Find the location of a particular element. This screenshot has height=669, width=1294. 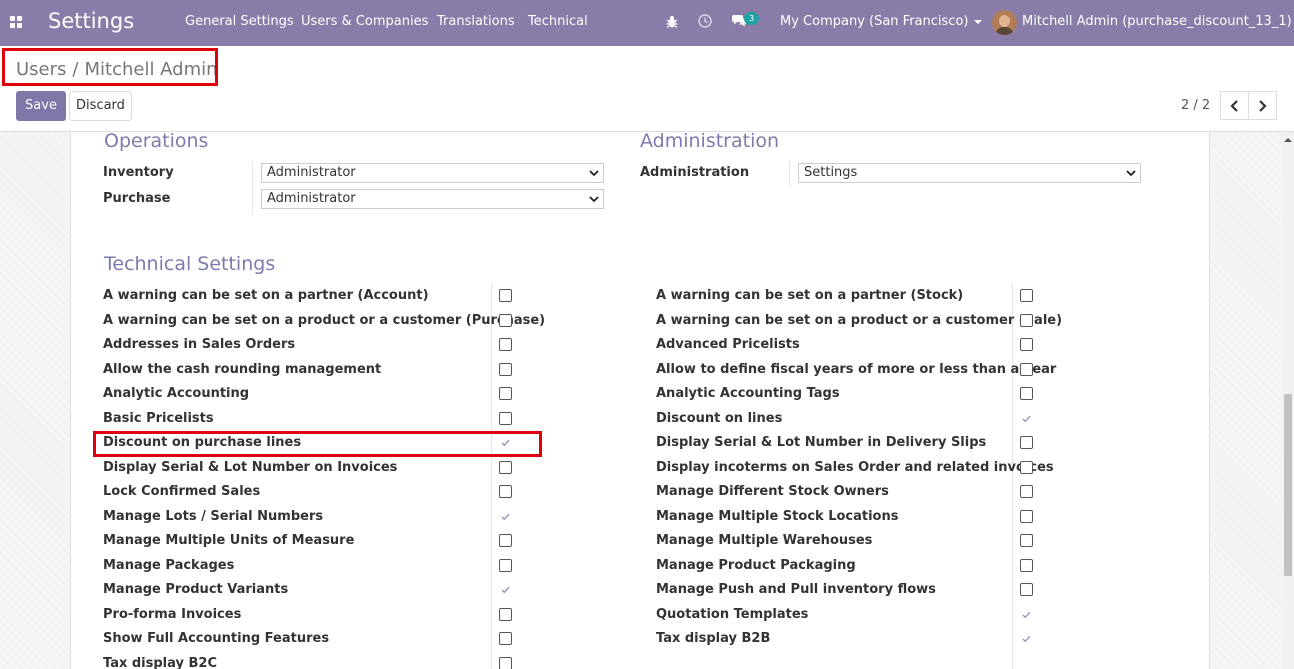

administration-select-value: Settings is located at coordinates (831, 172).